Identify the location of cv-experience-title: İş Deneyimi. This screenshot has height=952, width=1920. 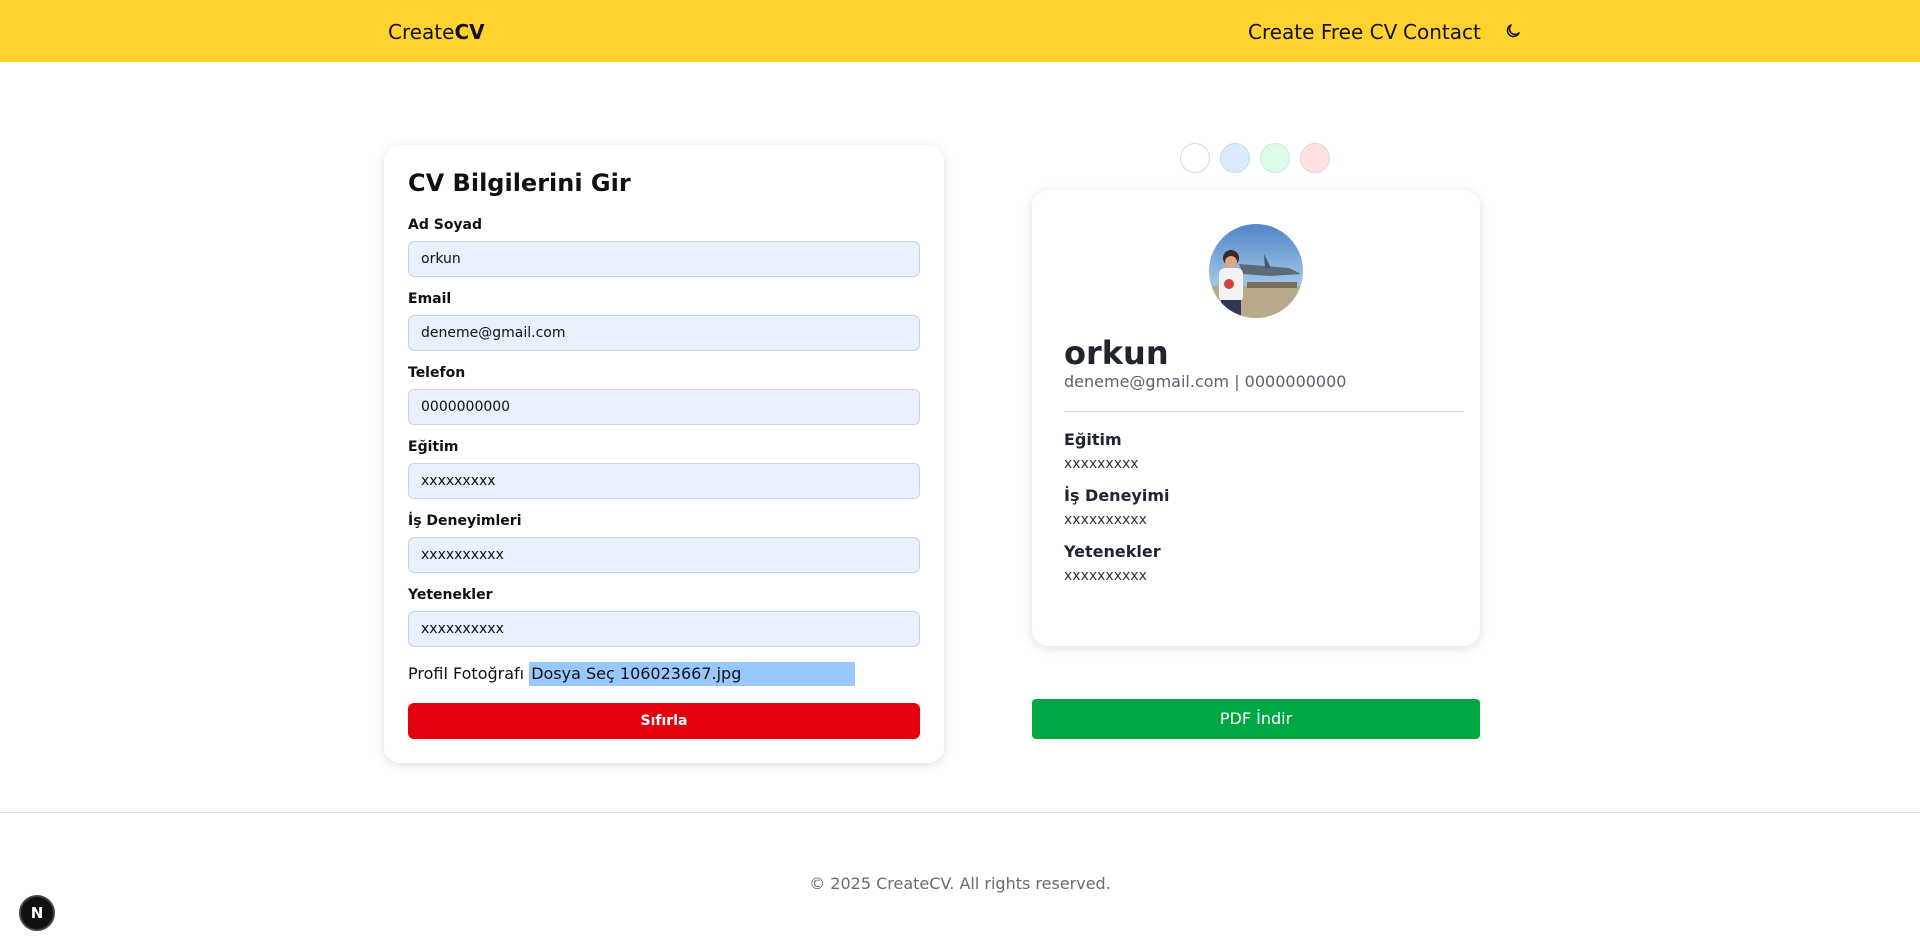
(1117, 495).